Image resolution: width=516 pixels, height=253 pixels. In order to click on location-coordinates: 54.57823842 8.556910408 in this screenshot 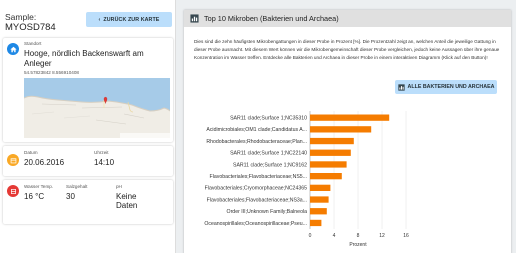, I will do `click(51, 72)`.